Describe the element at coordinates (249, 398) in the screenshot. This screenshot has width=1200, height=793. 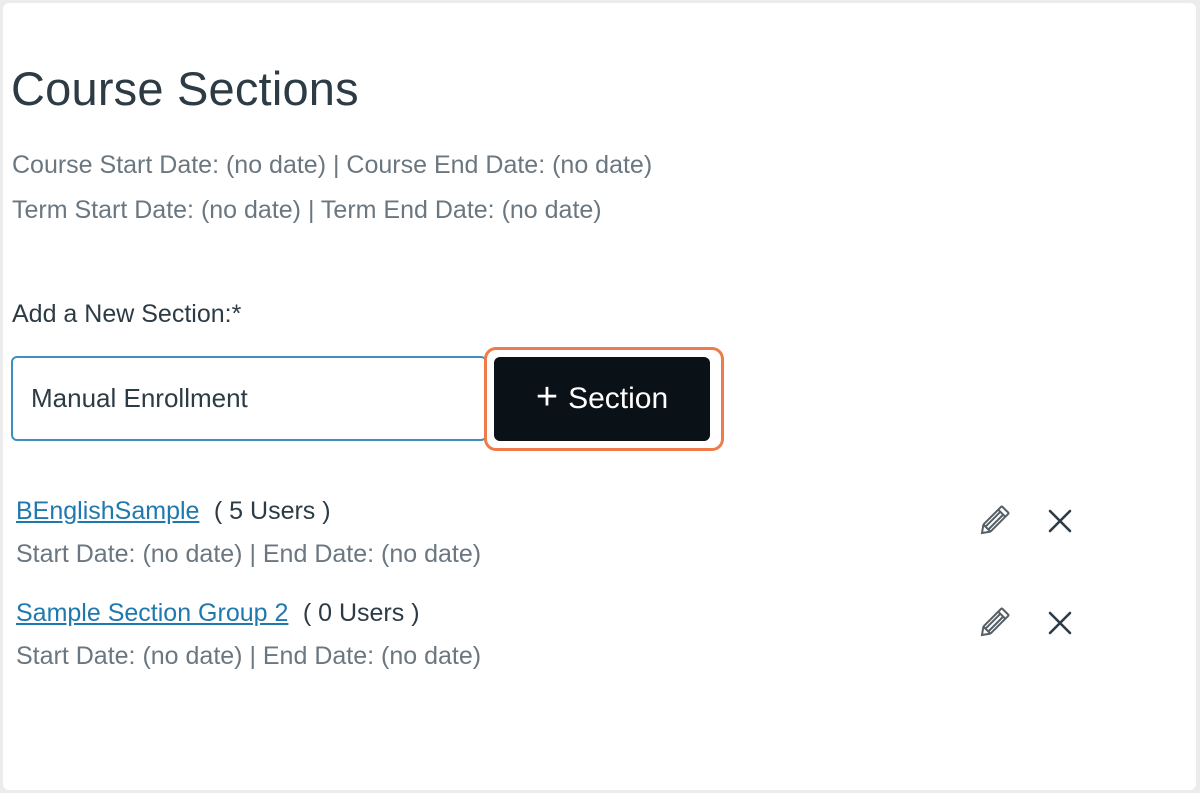
I see `new-section-input` at that location.